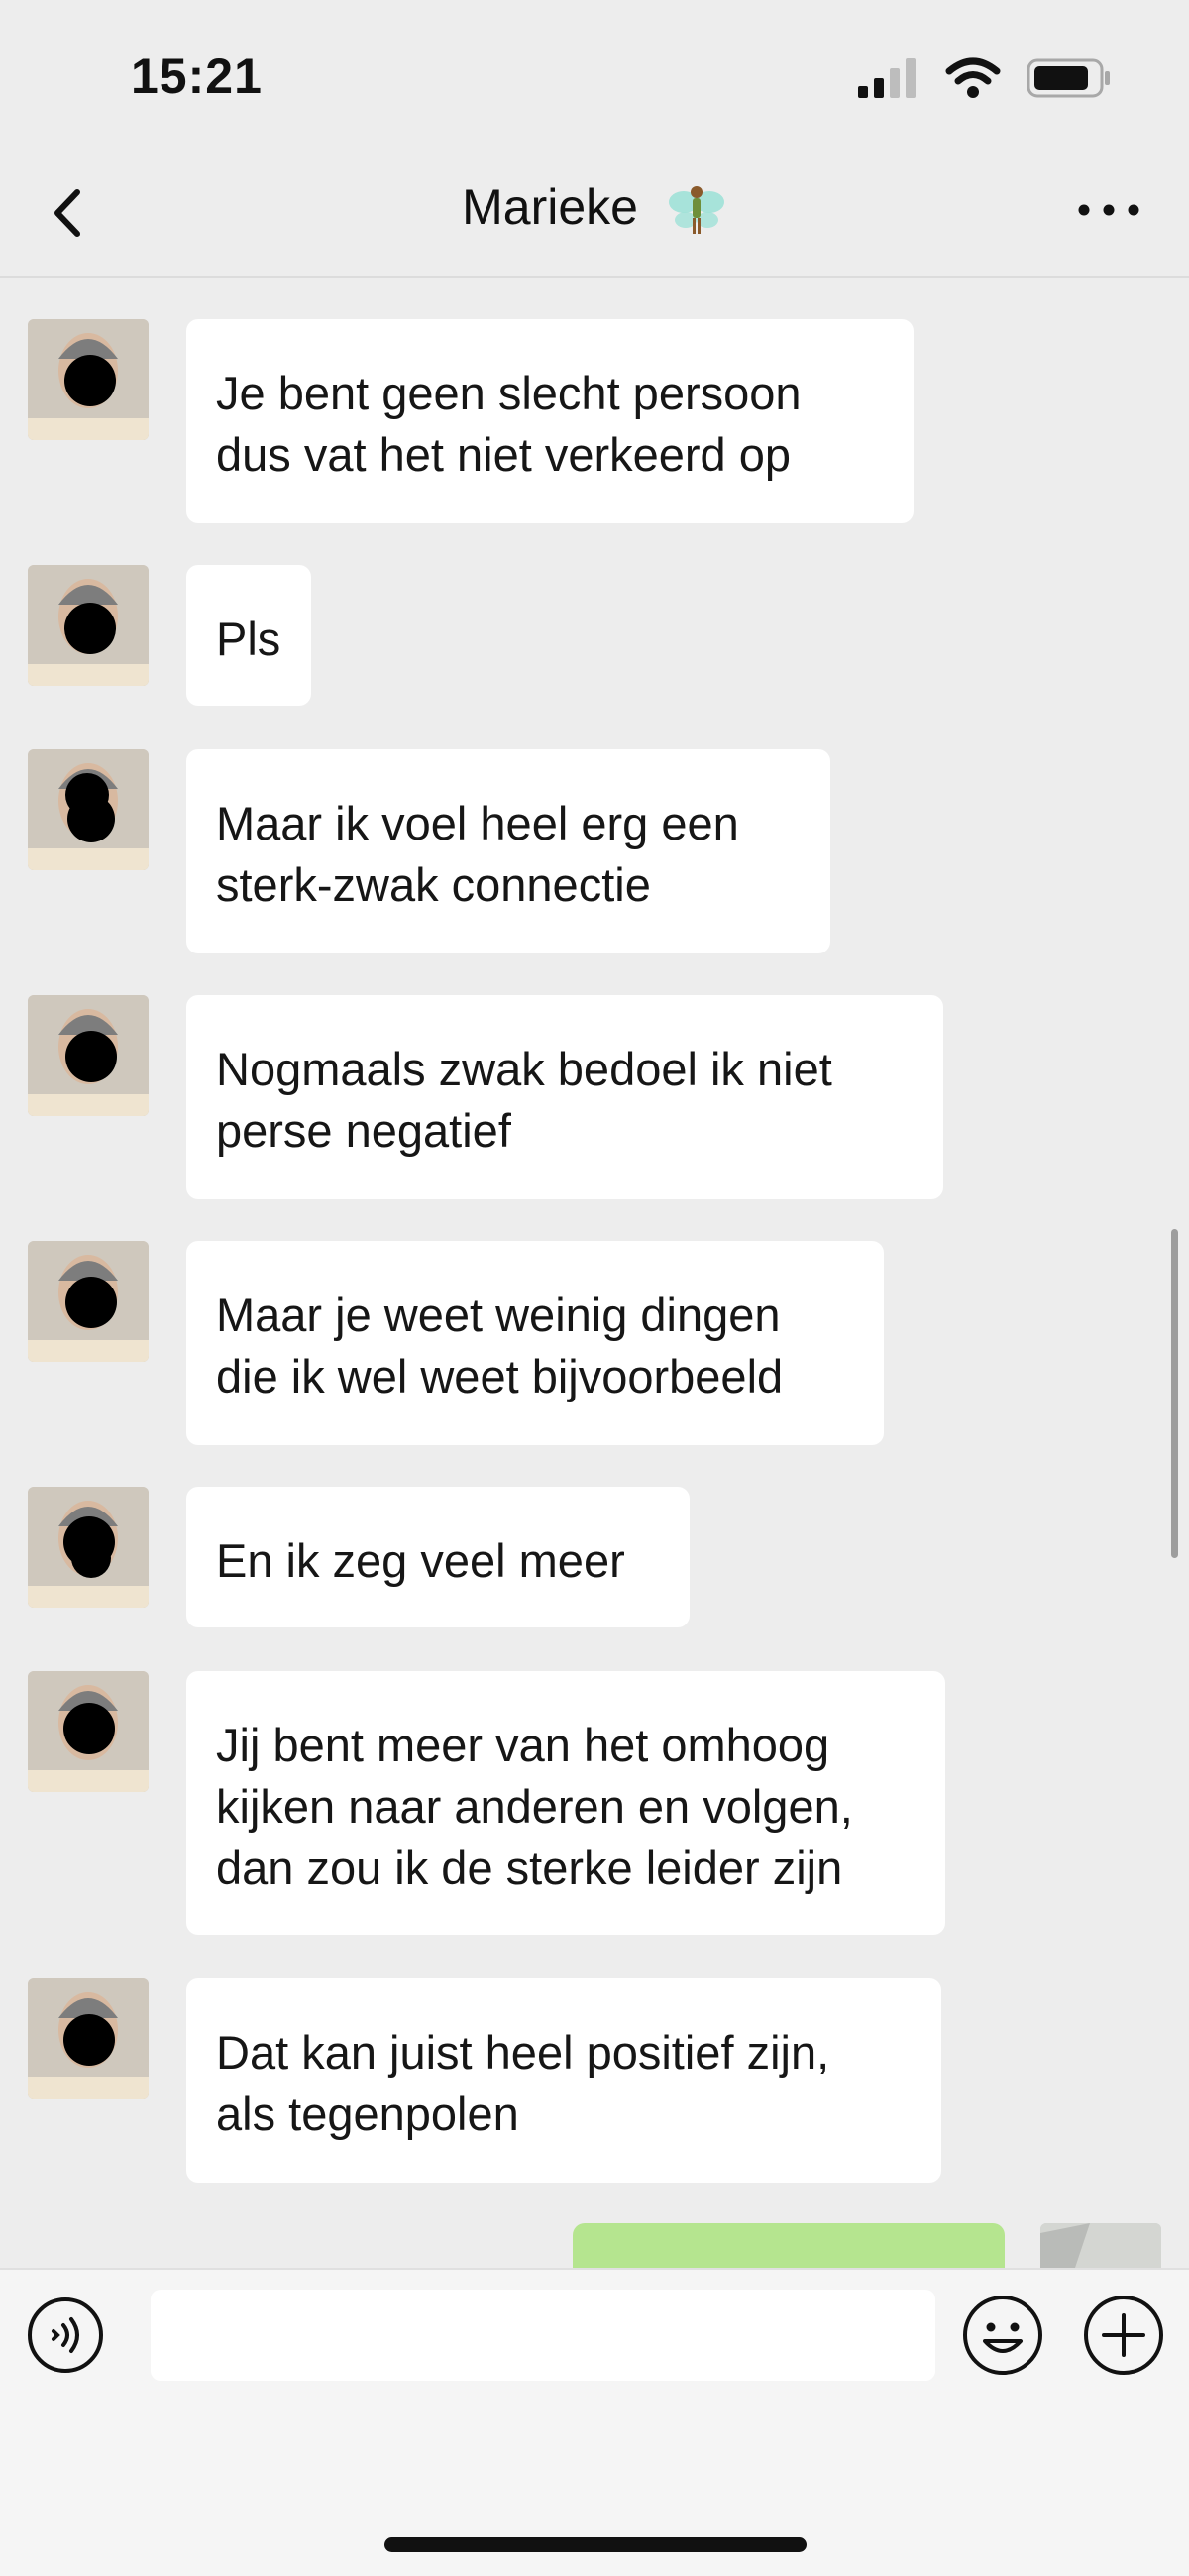 The image size is (1189, 2576). What do you see at coordinates (595, 2544) in the screenshot?
I see `home-indicator` at bounding box center [595, 2544].